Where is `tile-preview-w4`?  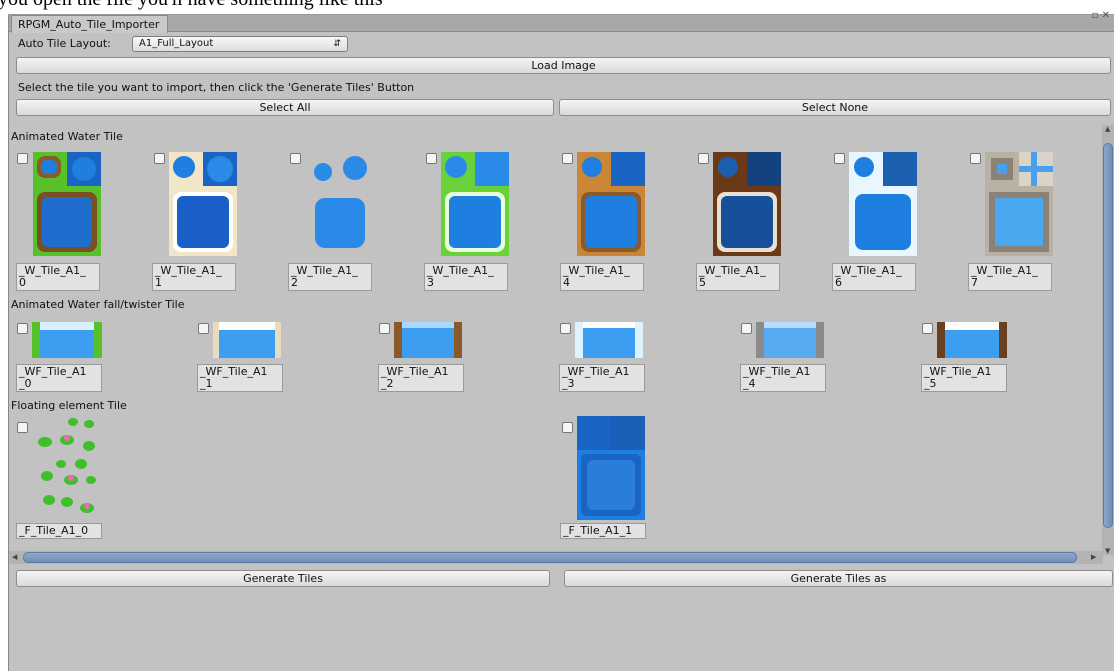
tile-preview-w4 is located at coordinates (611, 204).